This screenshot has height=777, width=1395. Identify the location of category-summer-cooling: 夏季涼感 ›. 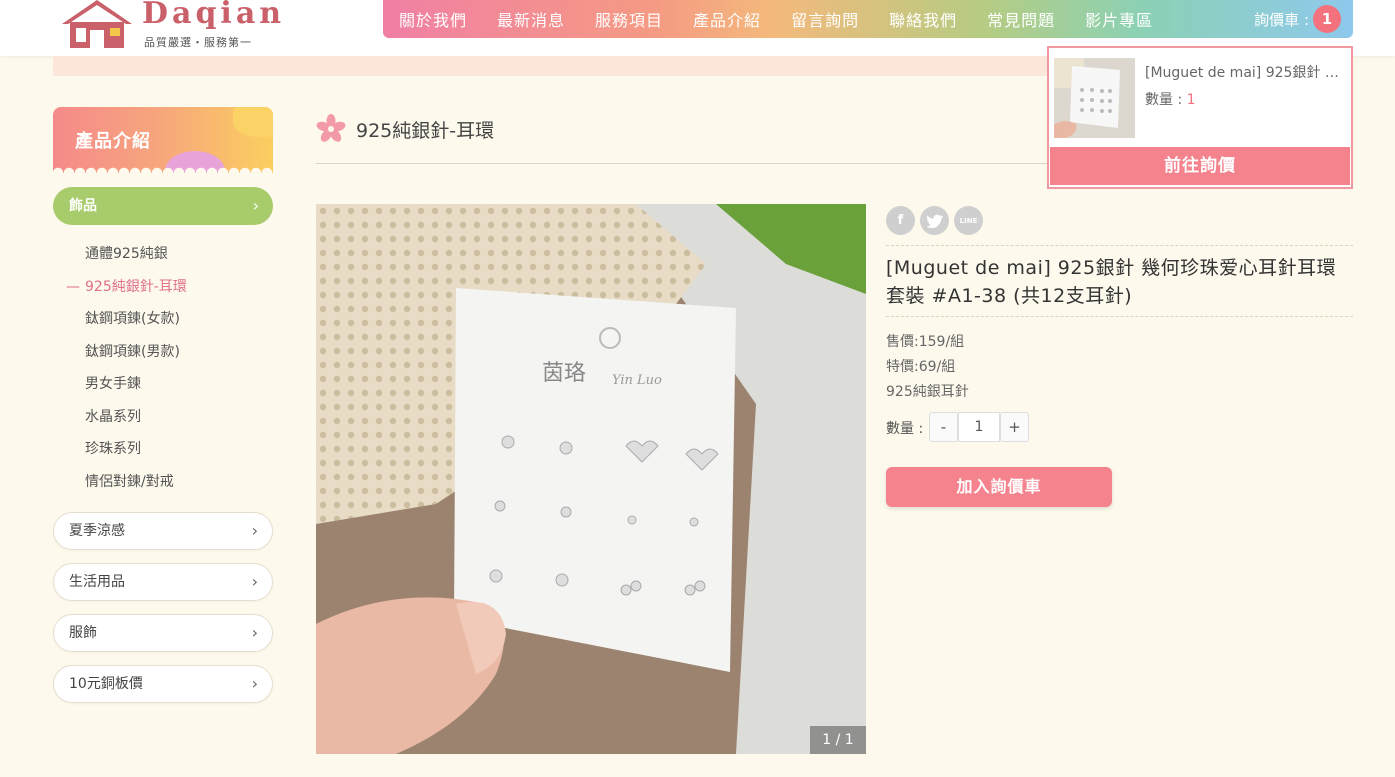
(163, 531).